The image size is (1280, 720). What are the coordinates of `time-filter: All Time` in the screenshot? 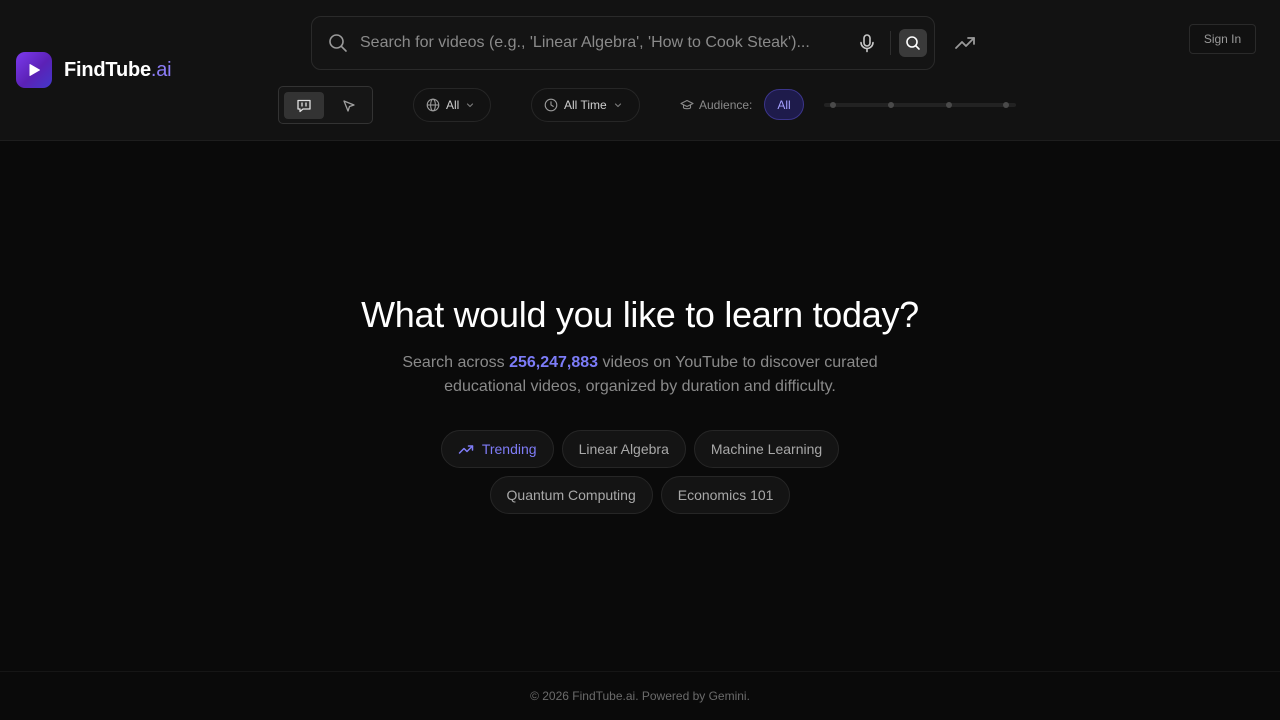 It's located at (585, 105).